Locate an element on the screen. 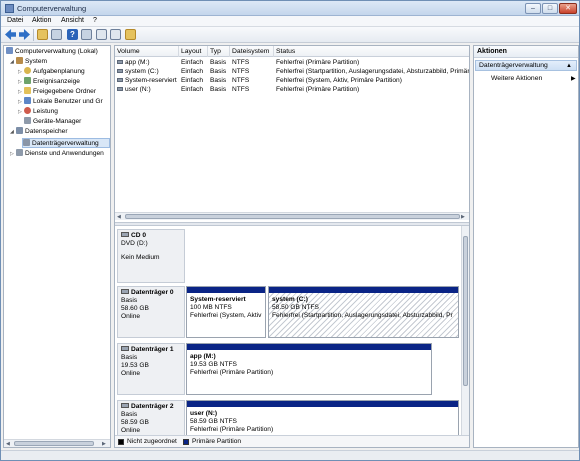  hard-disk-icon is located at coordinates (125, 291).